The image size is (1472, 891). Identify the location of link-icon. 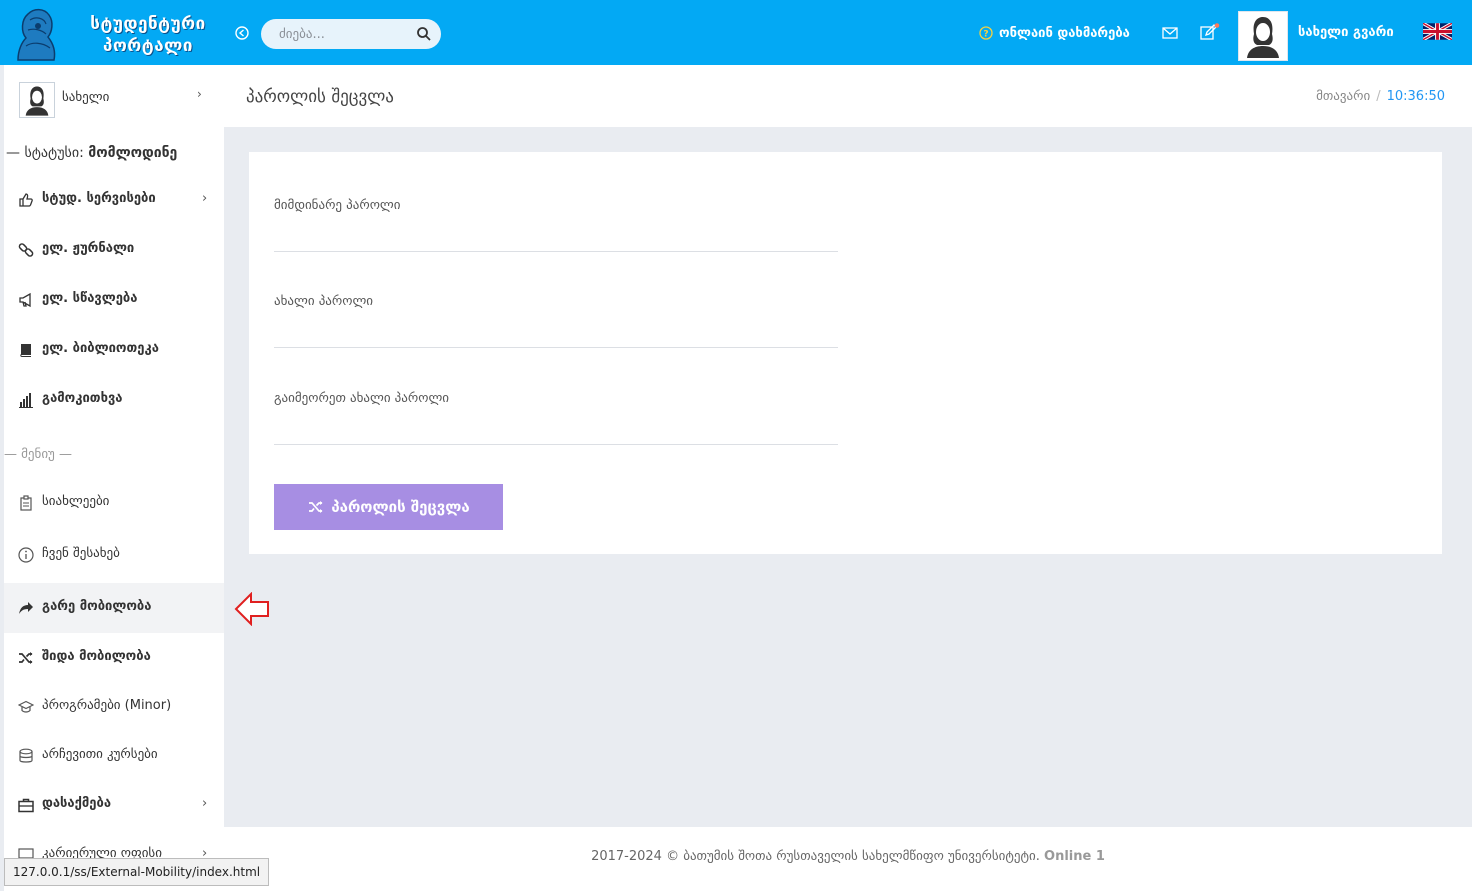
(26, 250).